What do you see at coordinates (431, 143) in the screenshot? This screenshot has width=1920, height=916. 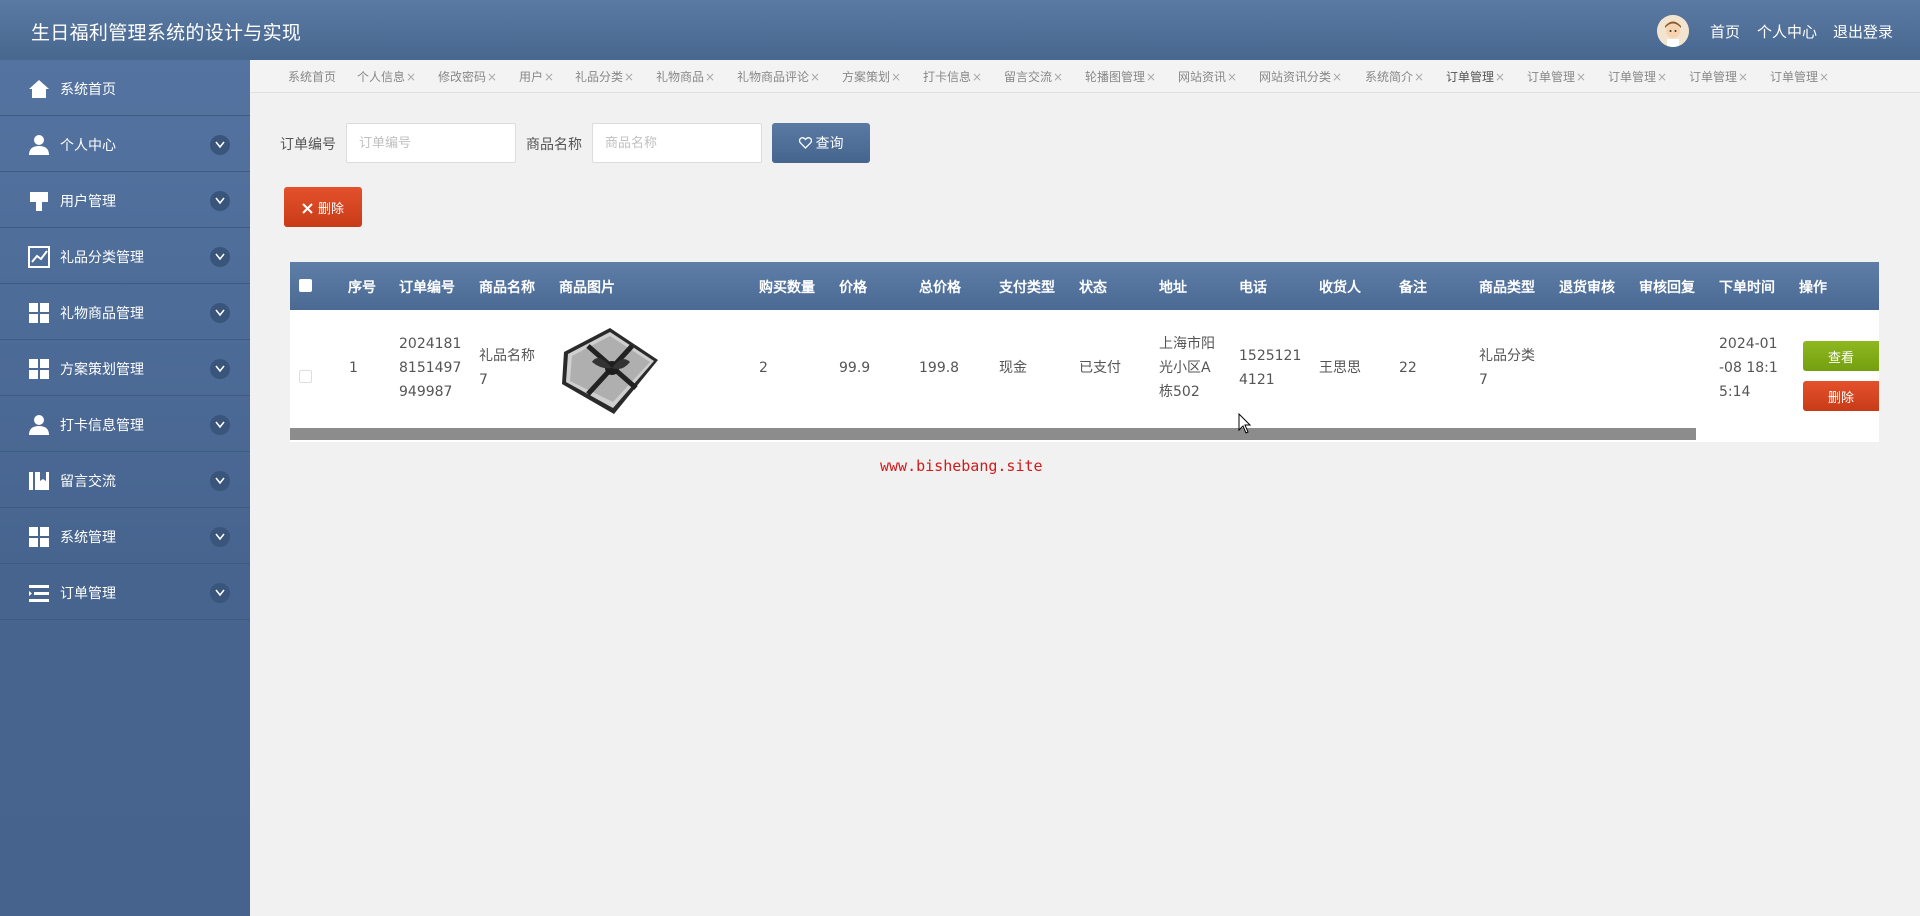 I see `order-no-input` at bounding box center [431, 143].